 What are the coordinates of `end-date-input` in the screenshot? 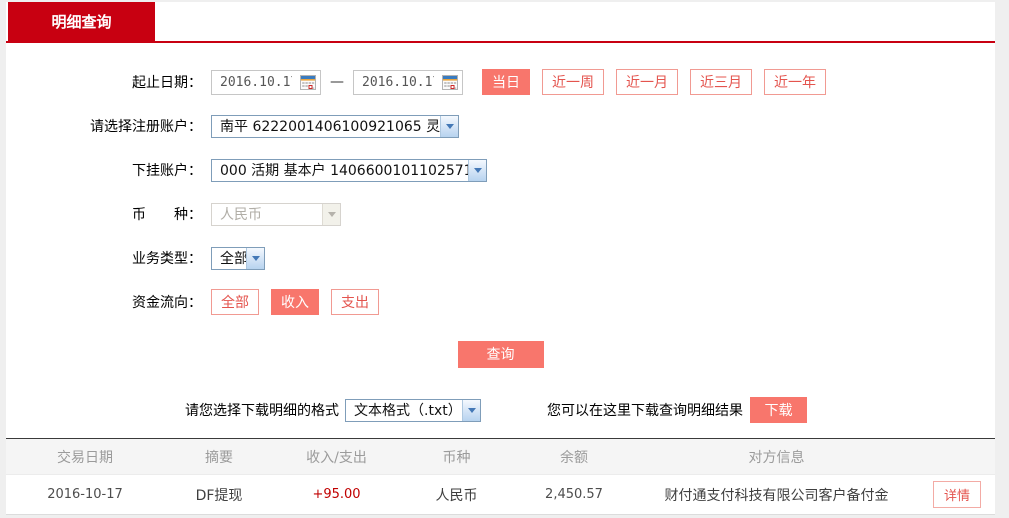 It's located at (398, 82).